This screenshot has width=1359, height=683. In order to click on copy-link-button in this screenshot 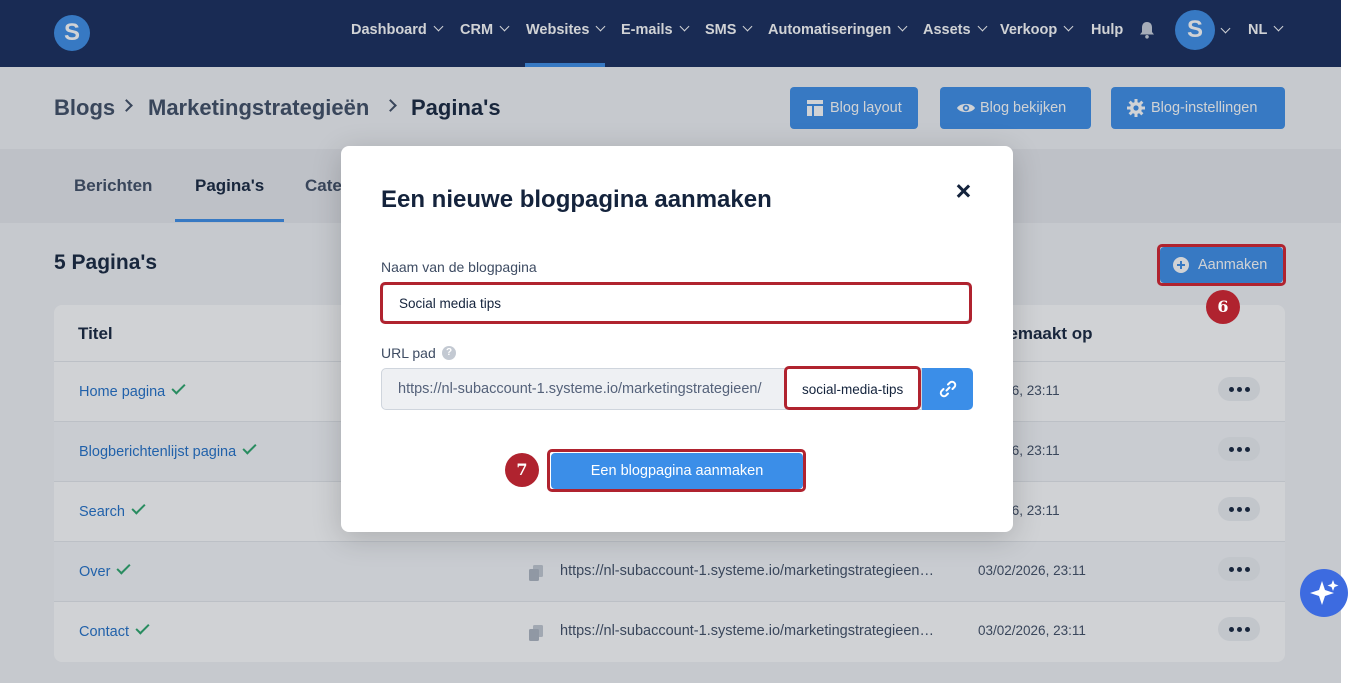, I will do `click(947, 389)`.